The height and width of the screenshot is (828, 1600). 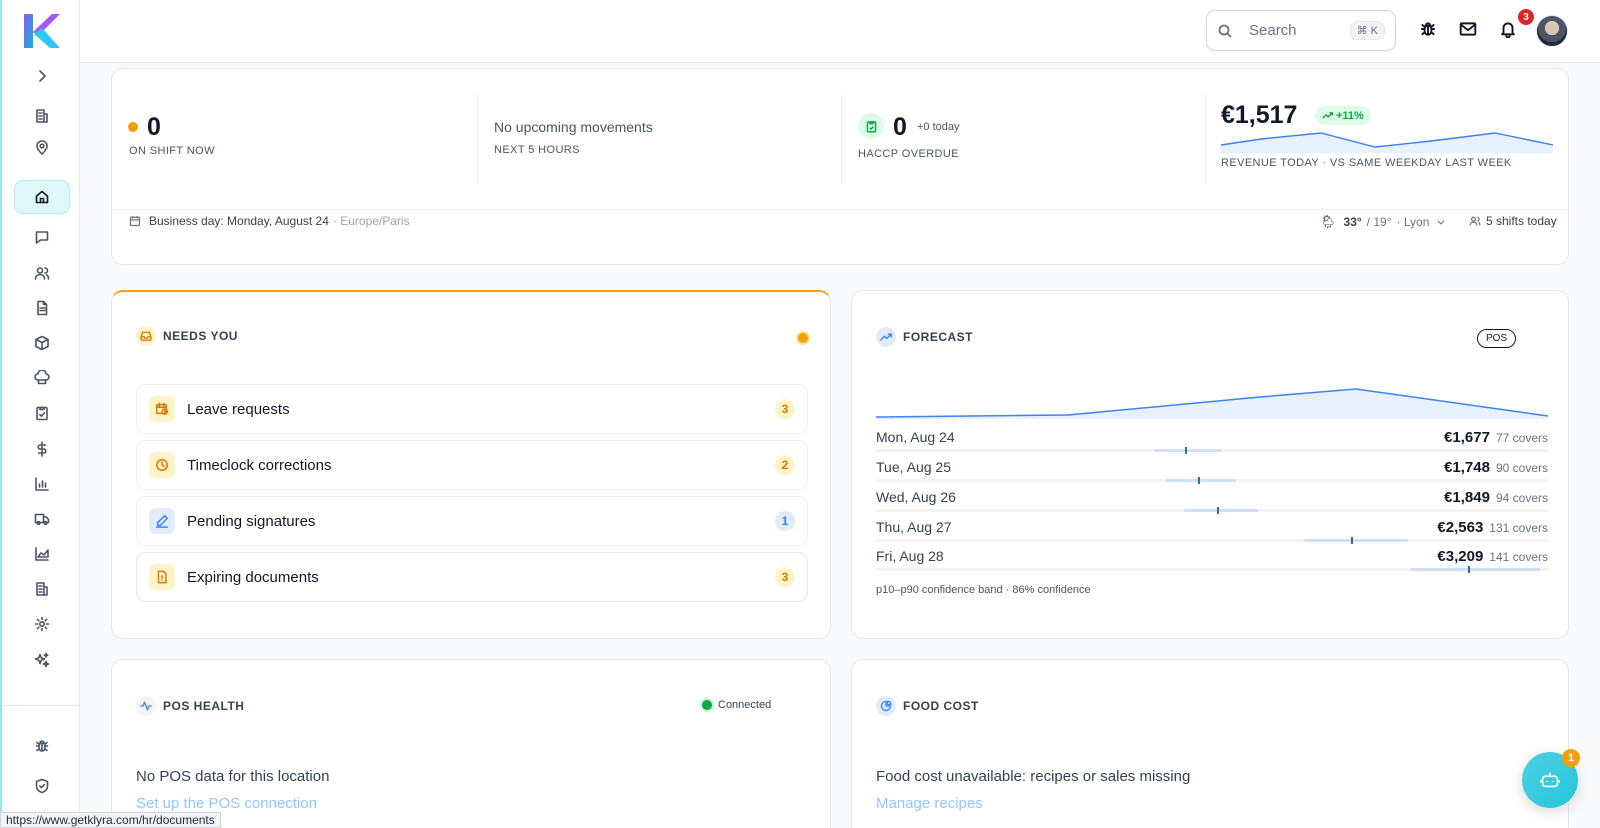 What do you see at coordinates (42, 378) in the screenshot?
I see `sidebar-item-recipes` at bounding box center [42, 378].